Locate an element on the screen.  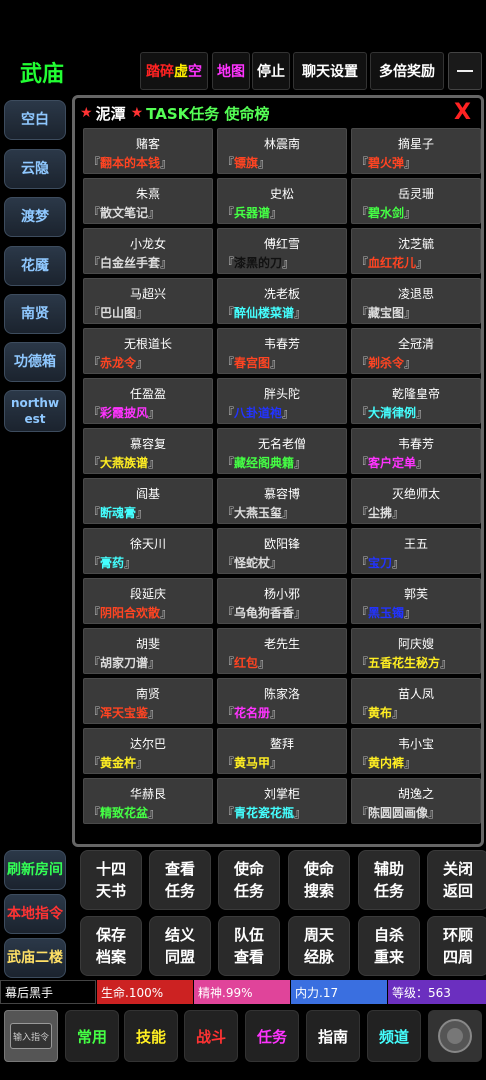
task-card: 赌客 『翻本的本钱』 is located at coordinates (148, 151).